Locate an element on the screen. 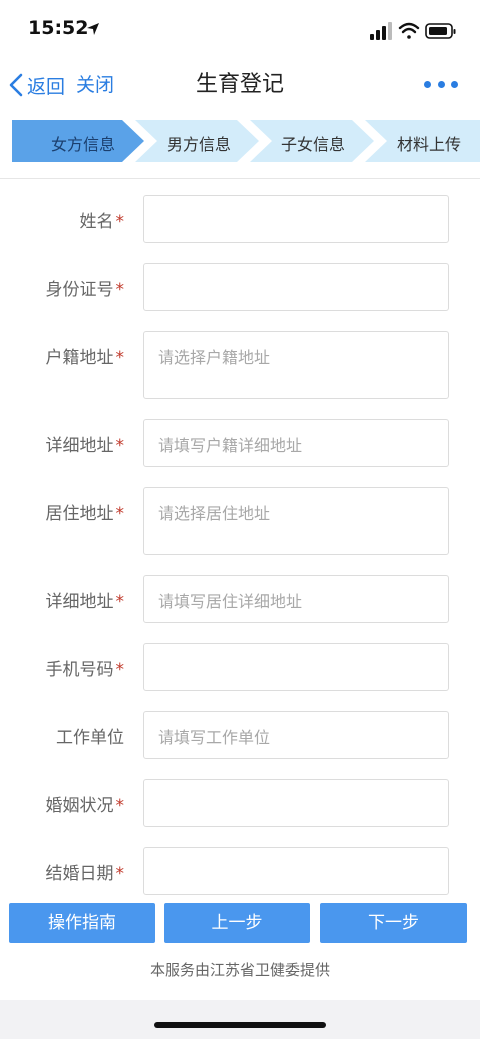  page-title: 生育登记 is located at coordinates (239, 84).